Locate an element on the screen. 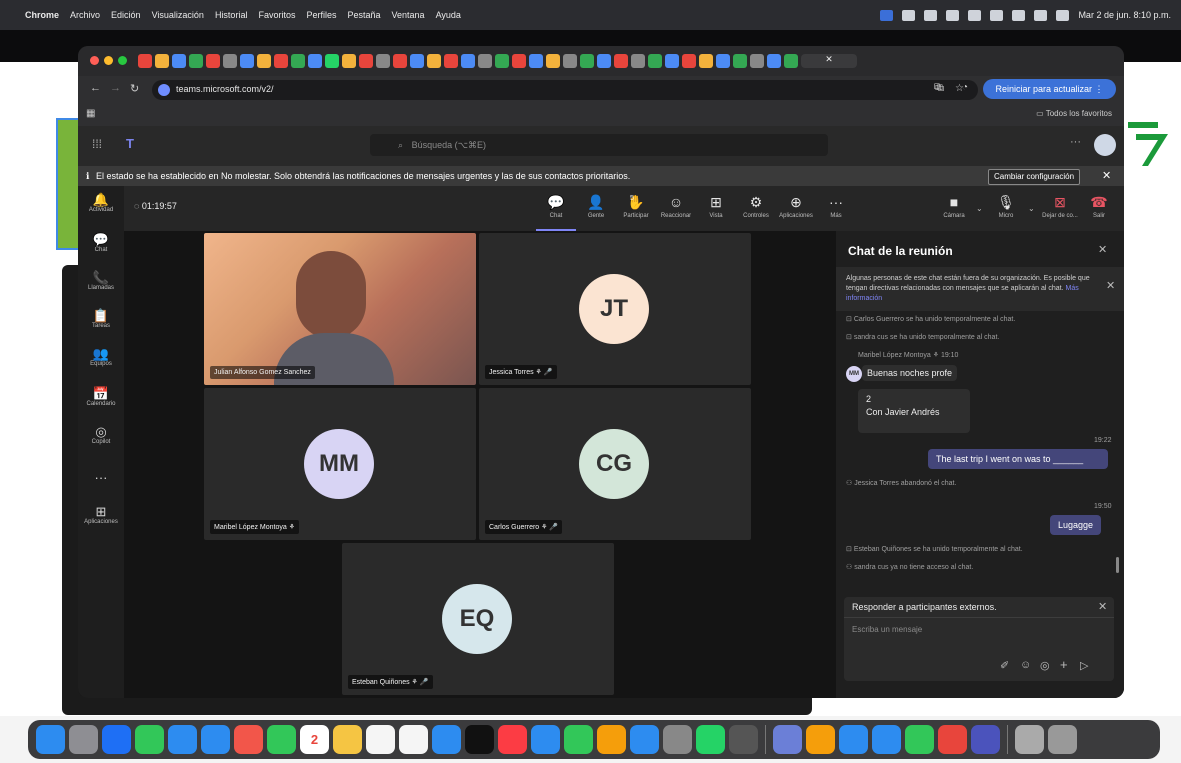 The height and width of the screenshot is (763, 1181). sidebar-item-copilot: ◎ Copilot is located at coordinates (101, 434).